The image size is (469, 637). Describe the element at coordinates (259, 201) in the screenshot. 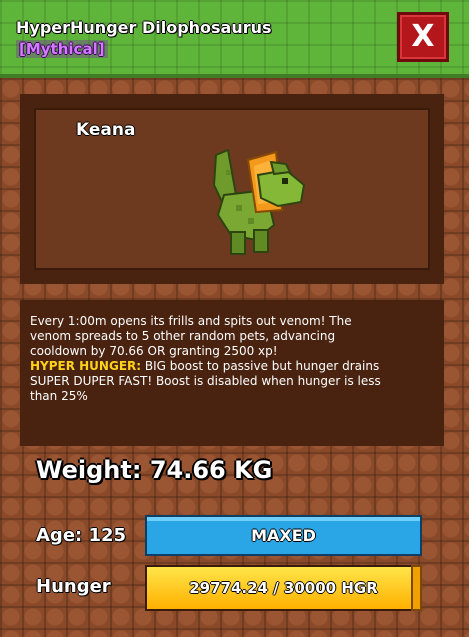

I see `dilophosaurus-pet-image` at that location.